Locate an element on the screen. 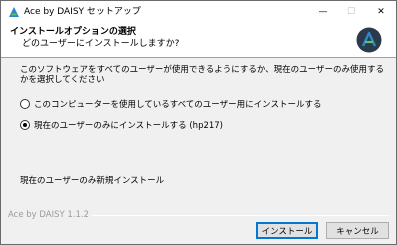 This screenshot has width=397, height=245. ace-logo-icon is located at coordinates (369, 40).